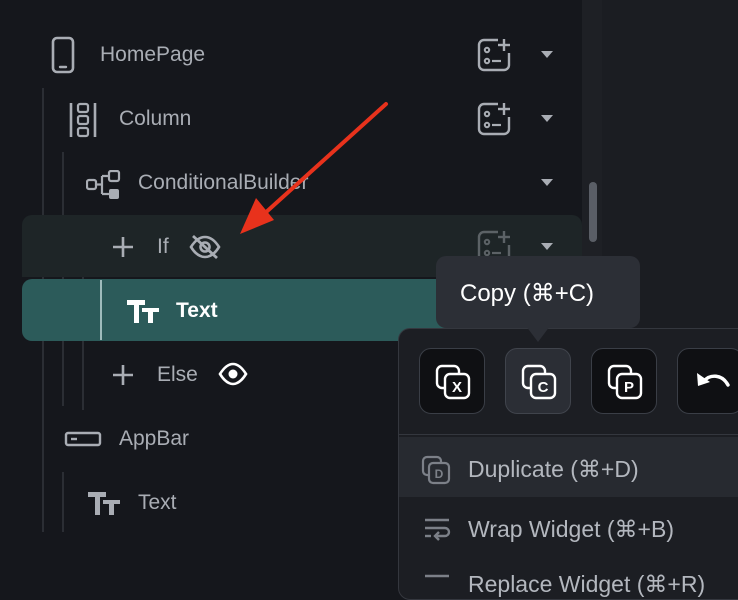 The image size is (738, 600). Describe the element at coordinates (103, 184) in the screenshot. I see `conditional-builder-icon` at that location.